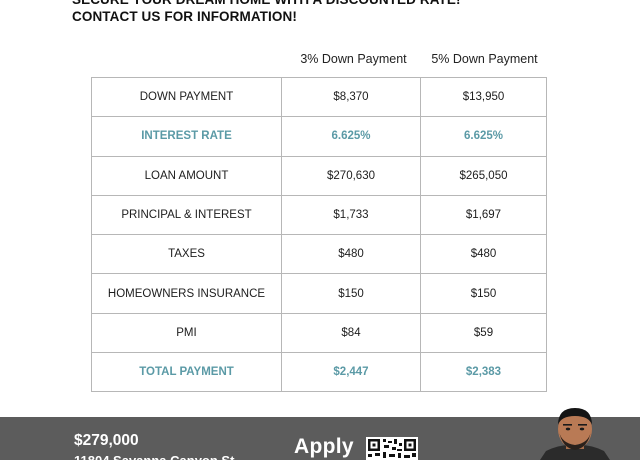 This screenshot has height=462, width=640. What do you see at coordinates (483, 215) in the screenshot?
I see `five-percent-value: $1,697` at bounding box center [483, 215].